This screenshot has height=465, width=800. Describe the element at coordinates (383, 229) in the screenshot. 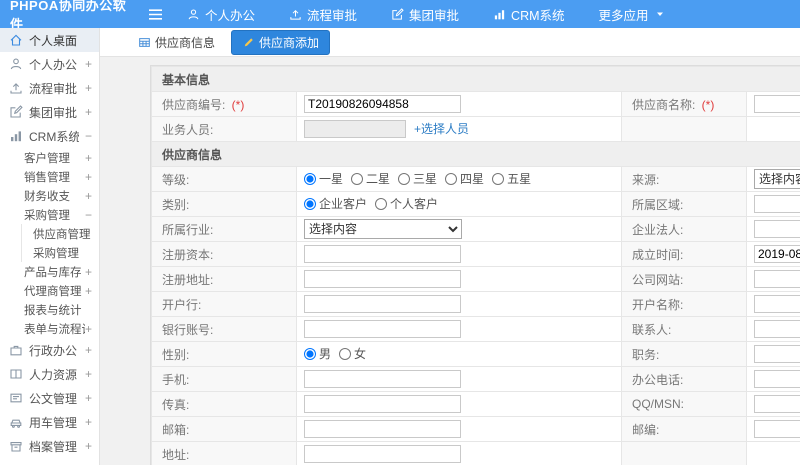

I see `industry-select: 选择内容` at that location.